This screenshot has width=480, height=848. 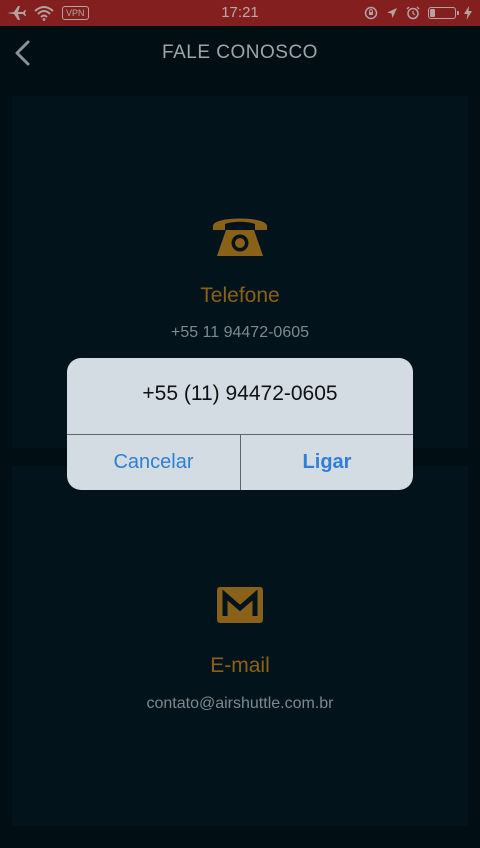 What do you see at coordinates (240, 393) in the screenshot?
I see `alert-phone-number: +55 (11) 94472-0605` at bounding box center [240, 393].